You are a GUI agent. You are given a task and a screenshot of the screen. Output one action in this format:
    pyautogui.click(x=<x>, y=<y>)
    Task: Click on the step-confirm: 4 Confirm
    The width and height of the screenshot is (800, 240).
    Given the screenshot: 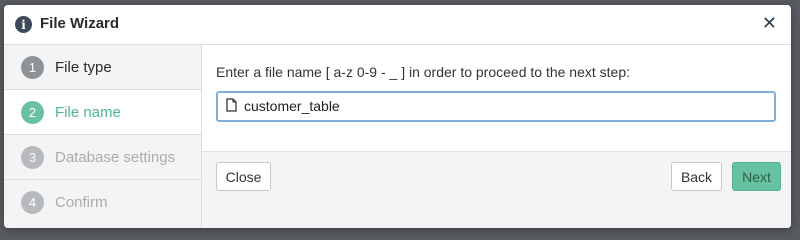 What is the action you would take?
    pyautogui.click(x=102, y=202)
    